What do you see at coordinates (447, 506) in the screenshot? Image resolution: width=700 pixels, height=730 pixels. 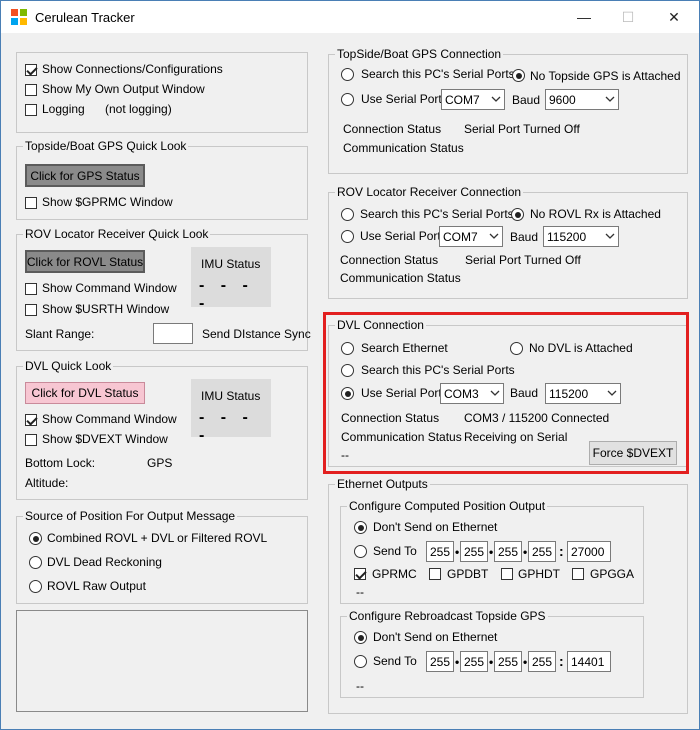 I see `computed-output-title: Configure Computed Position Output` at bounding box center [447, 506].